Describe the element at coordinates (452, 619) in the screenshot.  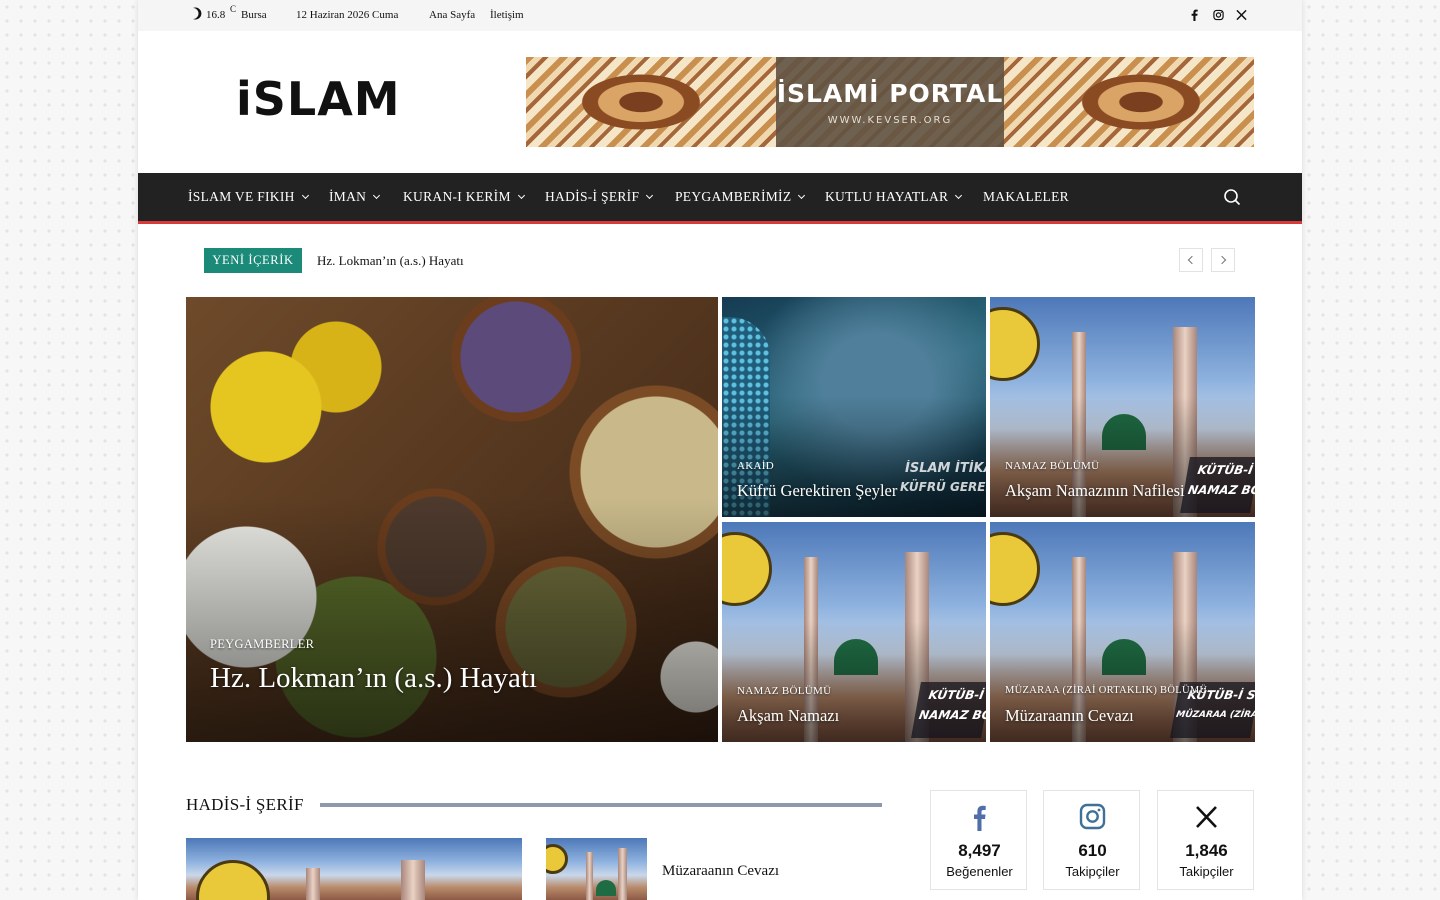
I see `image-gradient` at that location.